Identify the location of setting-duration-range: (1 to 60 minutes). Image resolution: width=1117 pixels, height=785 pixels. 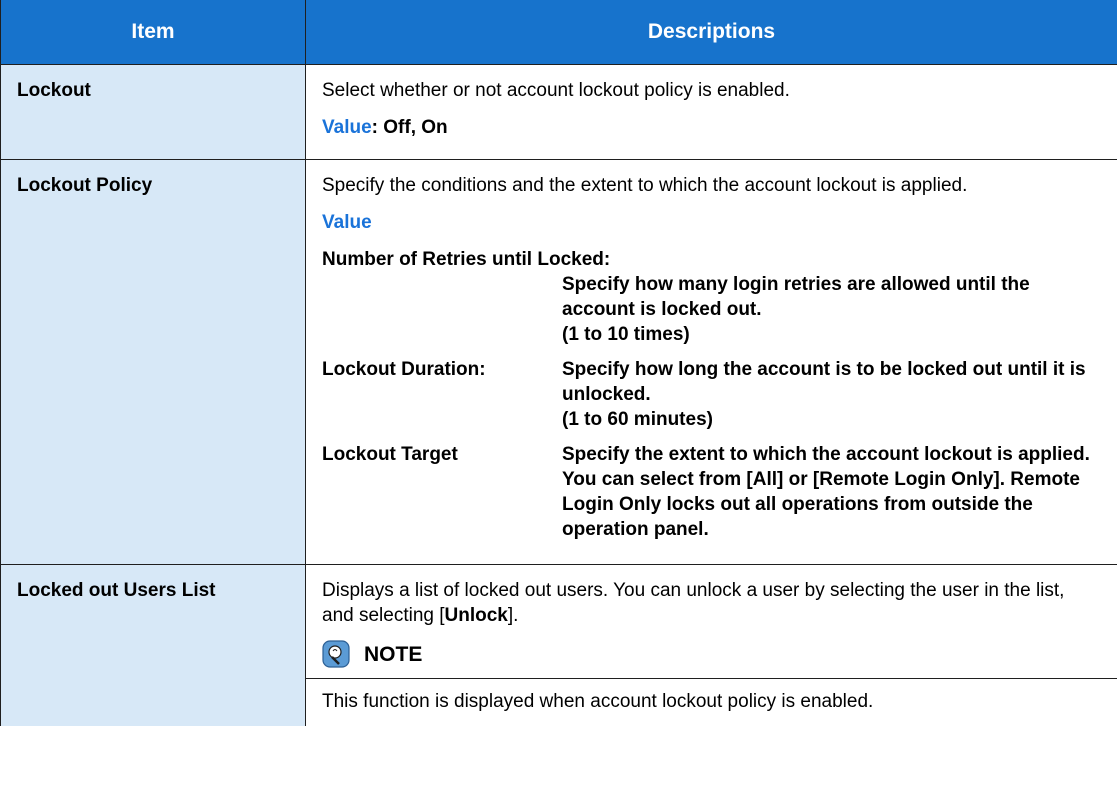
(637, 419).